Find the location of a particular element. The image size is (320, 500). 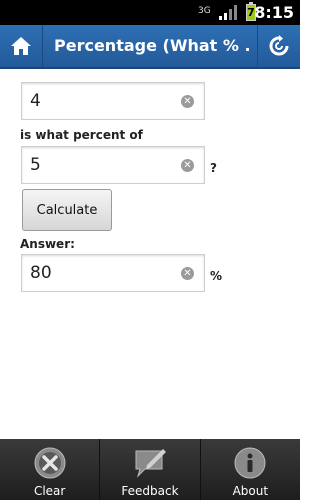

home-icon is located at coordinates (21, 46).